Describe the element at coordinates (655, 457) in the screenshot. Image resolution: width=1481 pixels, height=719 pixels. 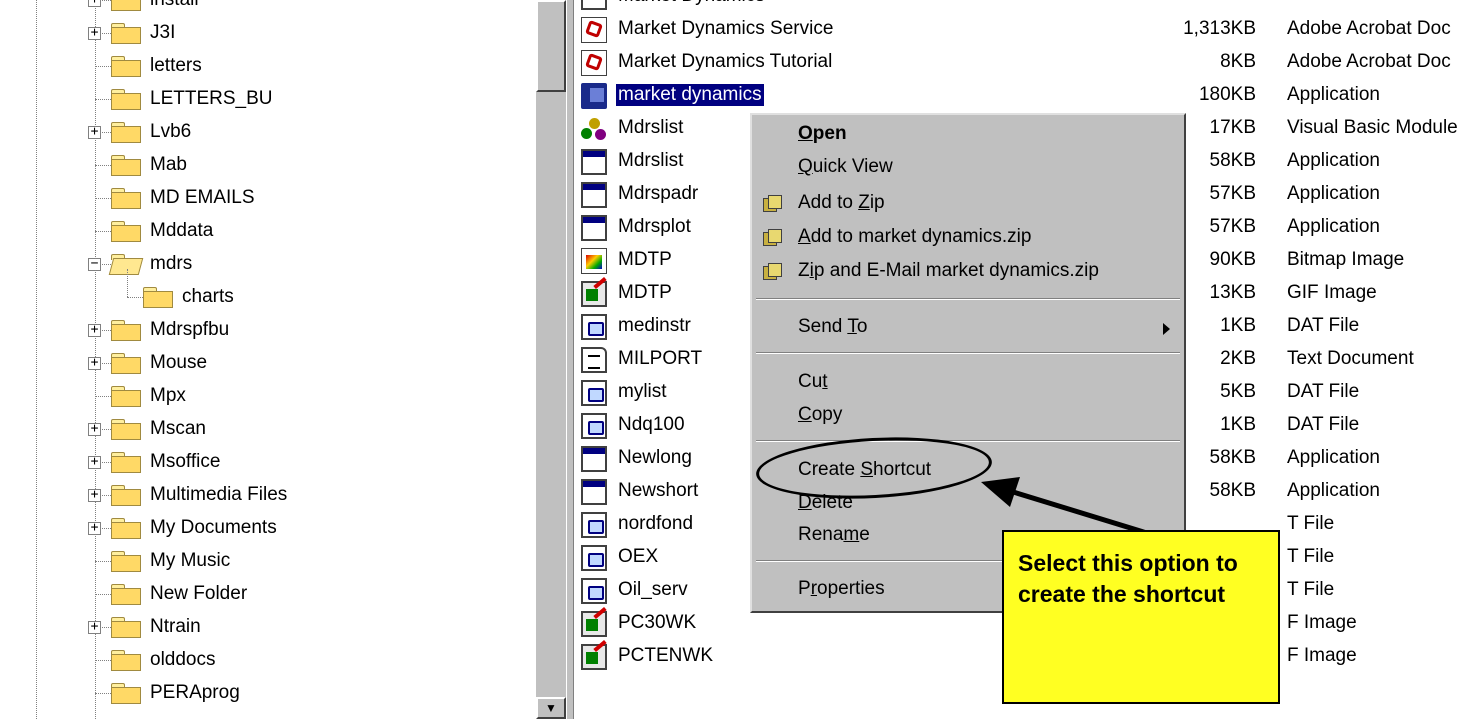
I see `file-name: Newlong` at that location.